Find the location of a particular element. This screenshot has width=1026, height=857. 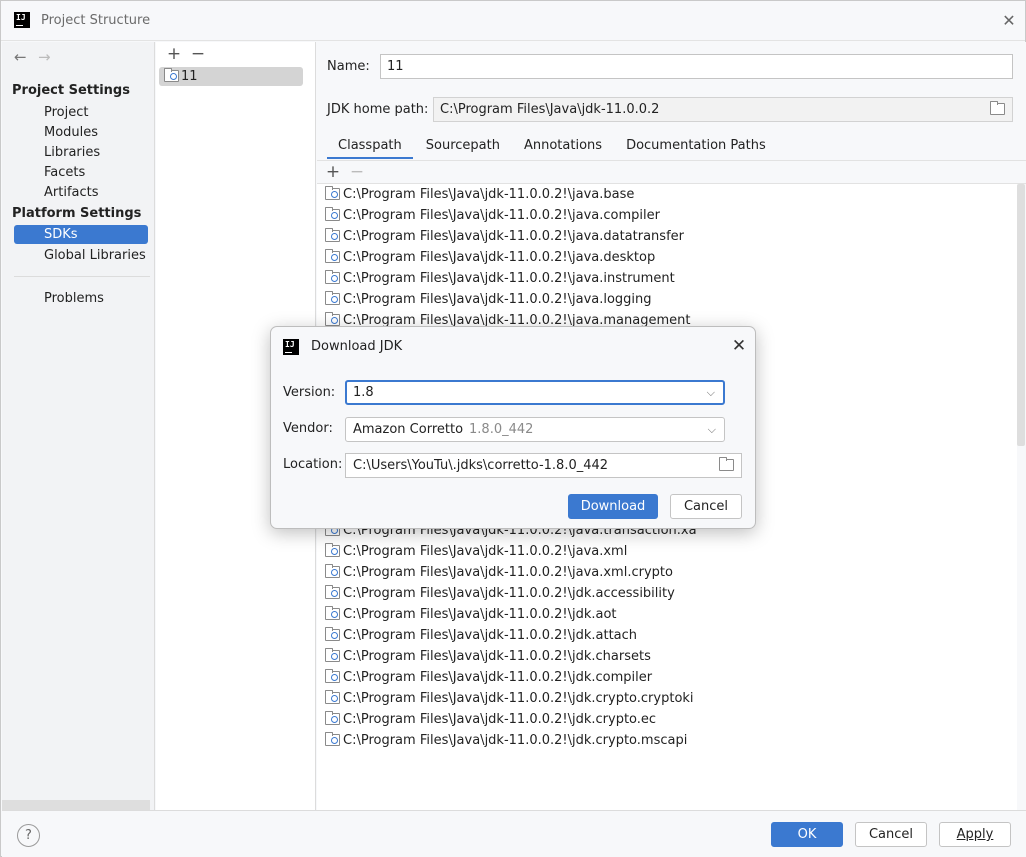

sdk-list-item: 11 is located at coordinates (231, 76).